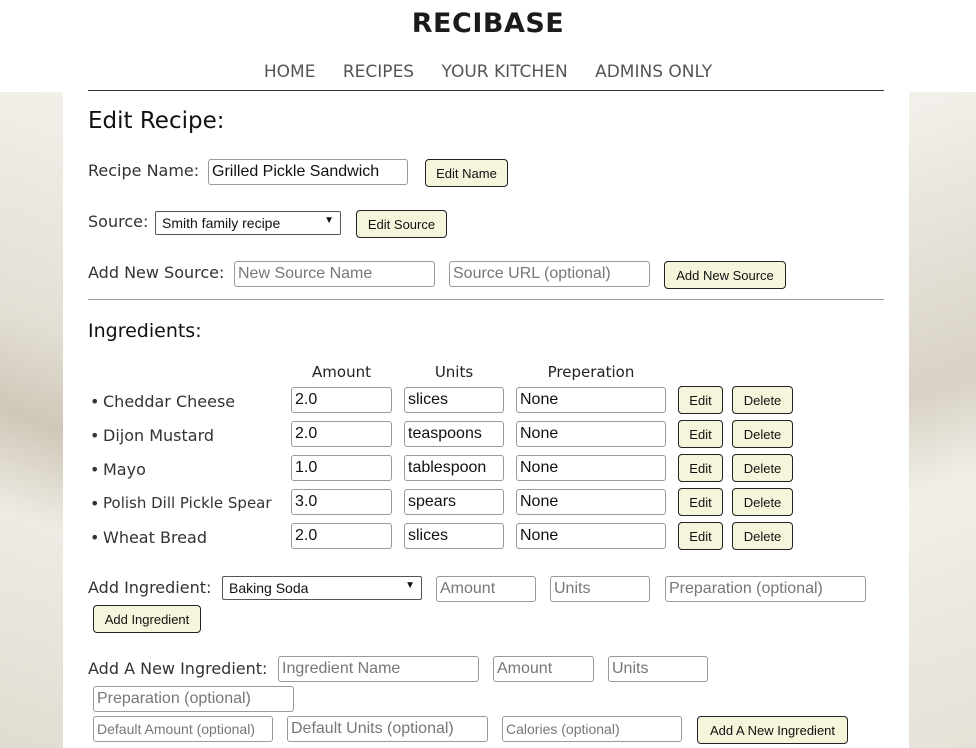 The width and height of the screenshot is (976, 748). What do you see at coordinates (150, 587) in the screenshot?
I see `add-ingredient-label: Add Ingredient:` at bounding box center [150, 587].